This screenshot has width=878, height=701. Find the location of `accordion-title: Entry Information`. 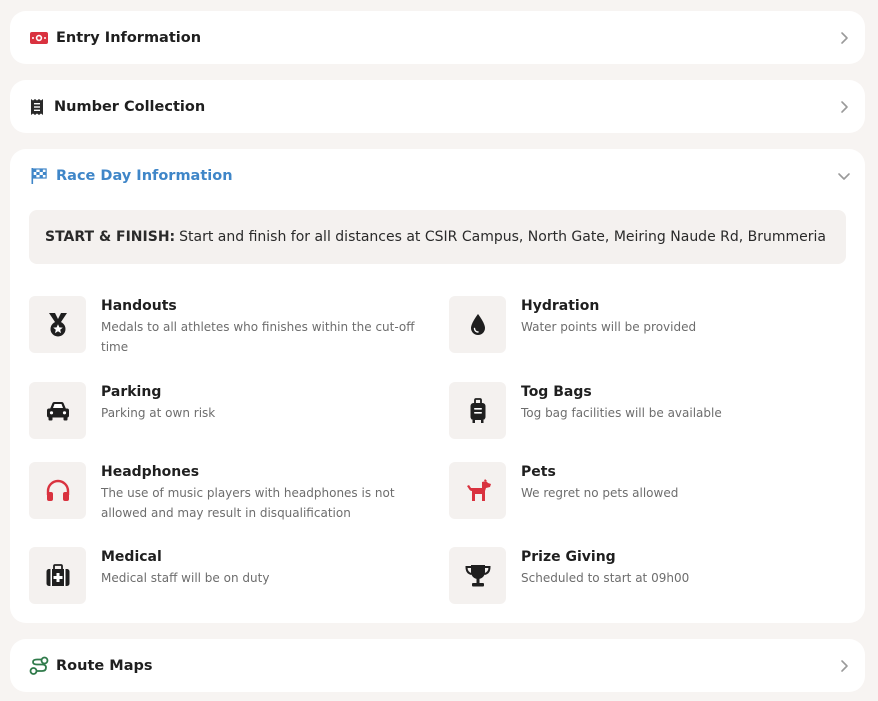

accordion-title: Entry Information is located at coordinates (129, 37).